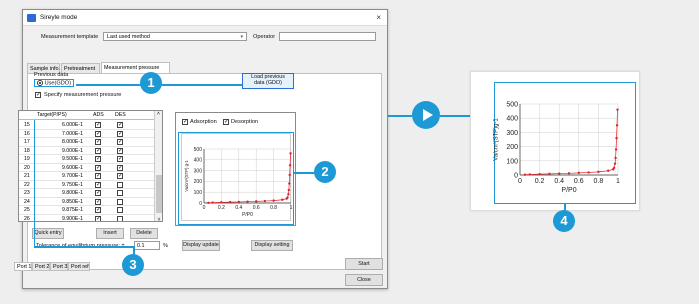  I want to click on template-label: Measurement template, so click(70, 37).